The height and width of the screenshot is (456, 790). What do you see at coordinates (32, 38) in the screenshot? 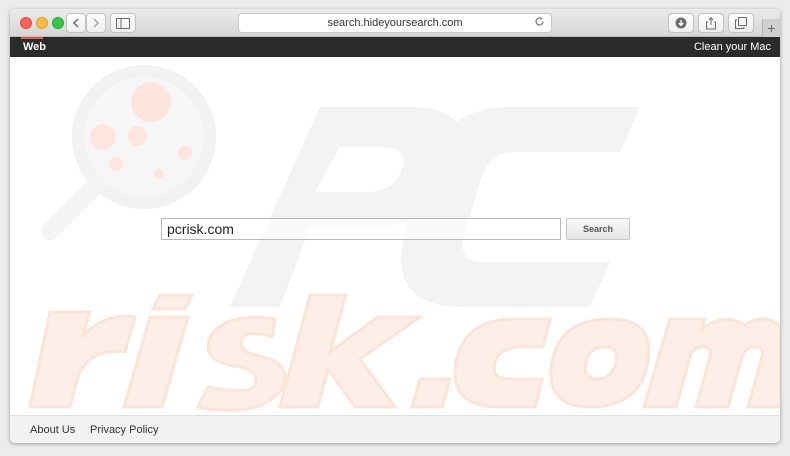
I see `web-tab-accent` at bounding box center [32, 38].